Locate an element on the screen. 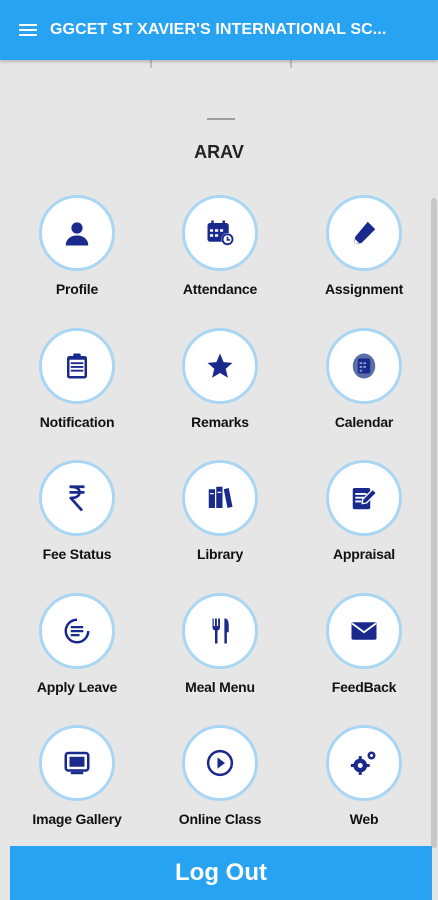 This screenshot has height=900, width=438. tile-appraisal: Appraisal is located at coordinates (364, 520).